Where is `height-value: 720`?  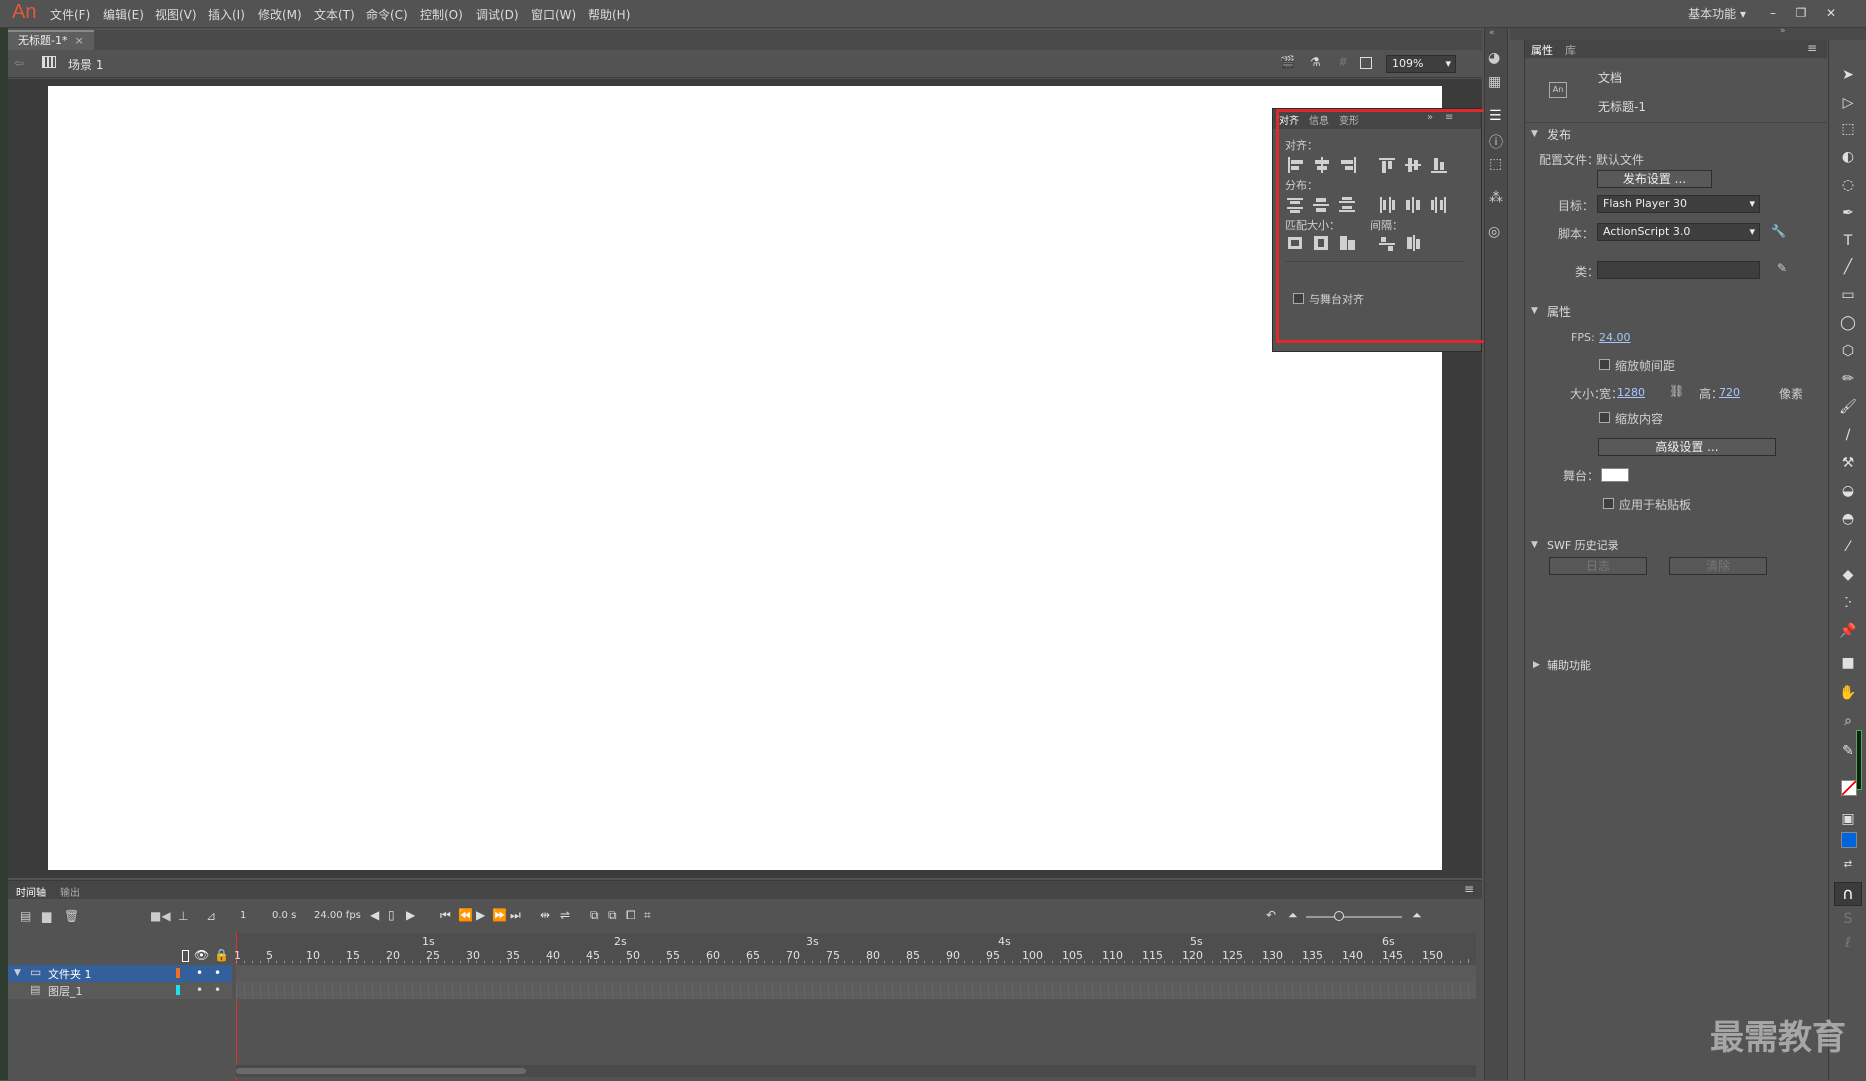 height-value: 720 is located at coordinates (1729, 392).